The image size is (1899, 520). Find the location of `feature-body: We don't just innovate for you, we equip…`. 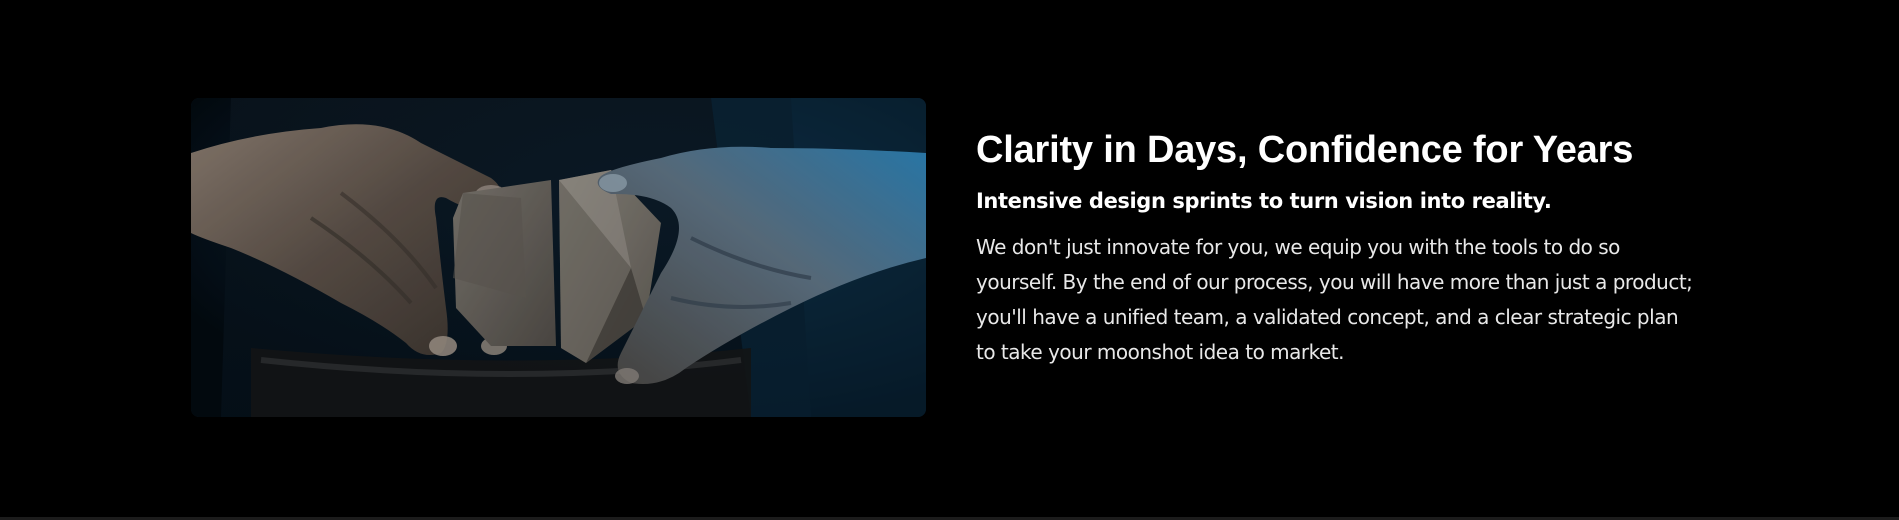

feature-body: We don't just innovate for you, we equip… is located at coordinates (1334, 299).